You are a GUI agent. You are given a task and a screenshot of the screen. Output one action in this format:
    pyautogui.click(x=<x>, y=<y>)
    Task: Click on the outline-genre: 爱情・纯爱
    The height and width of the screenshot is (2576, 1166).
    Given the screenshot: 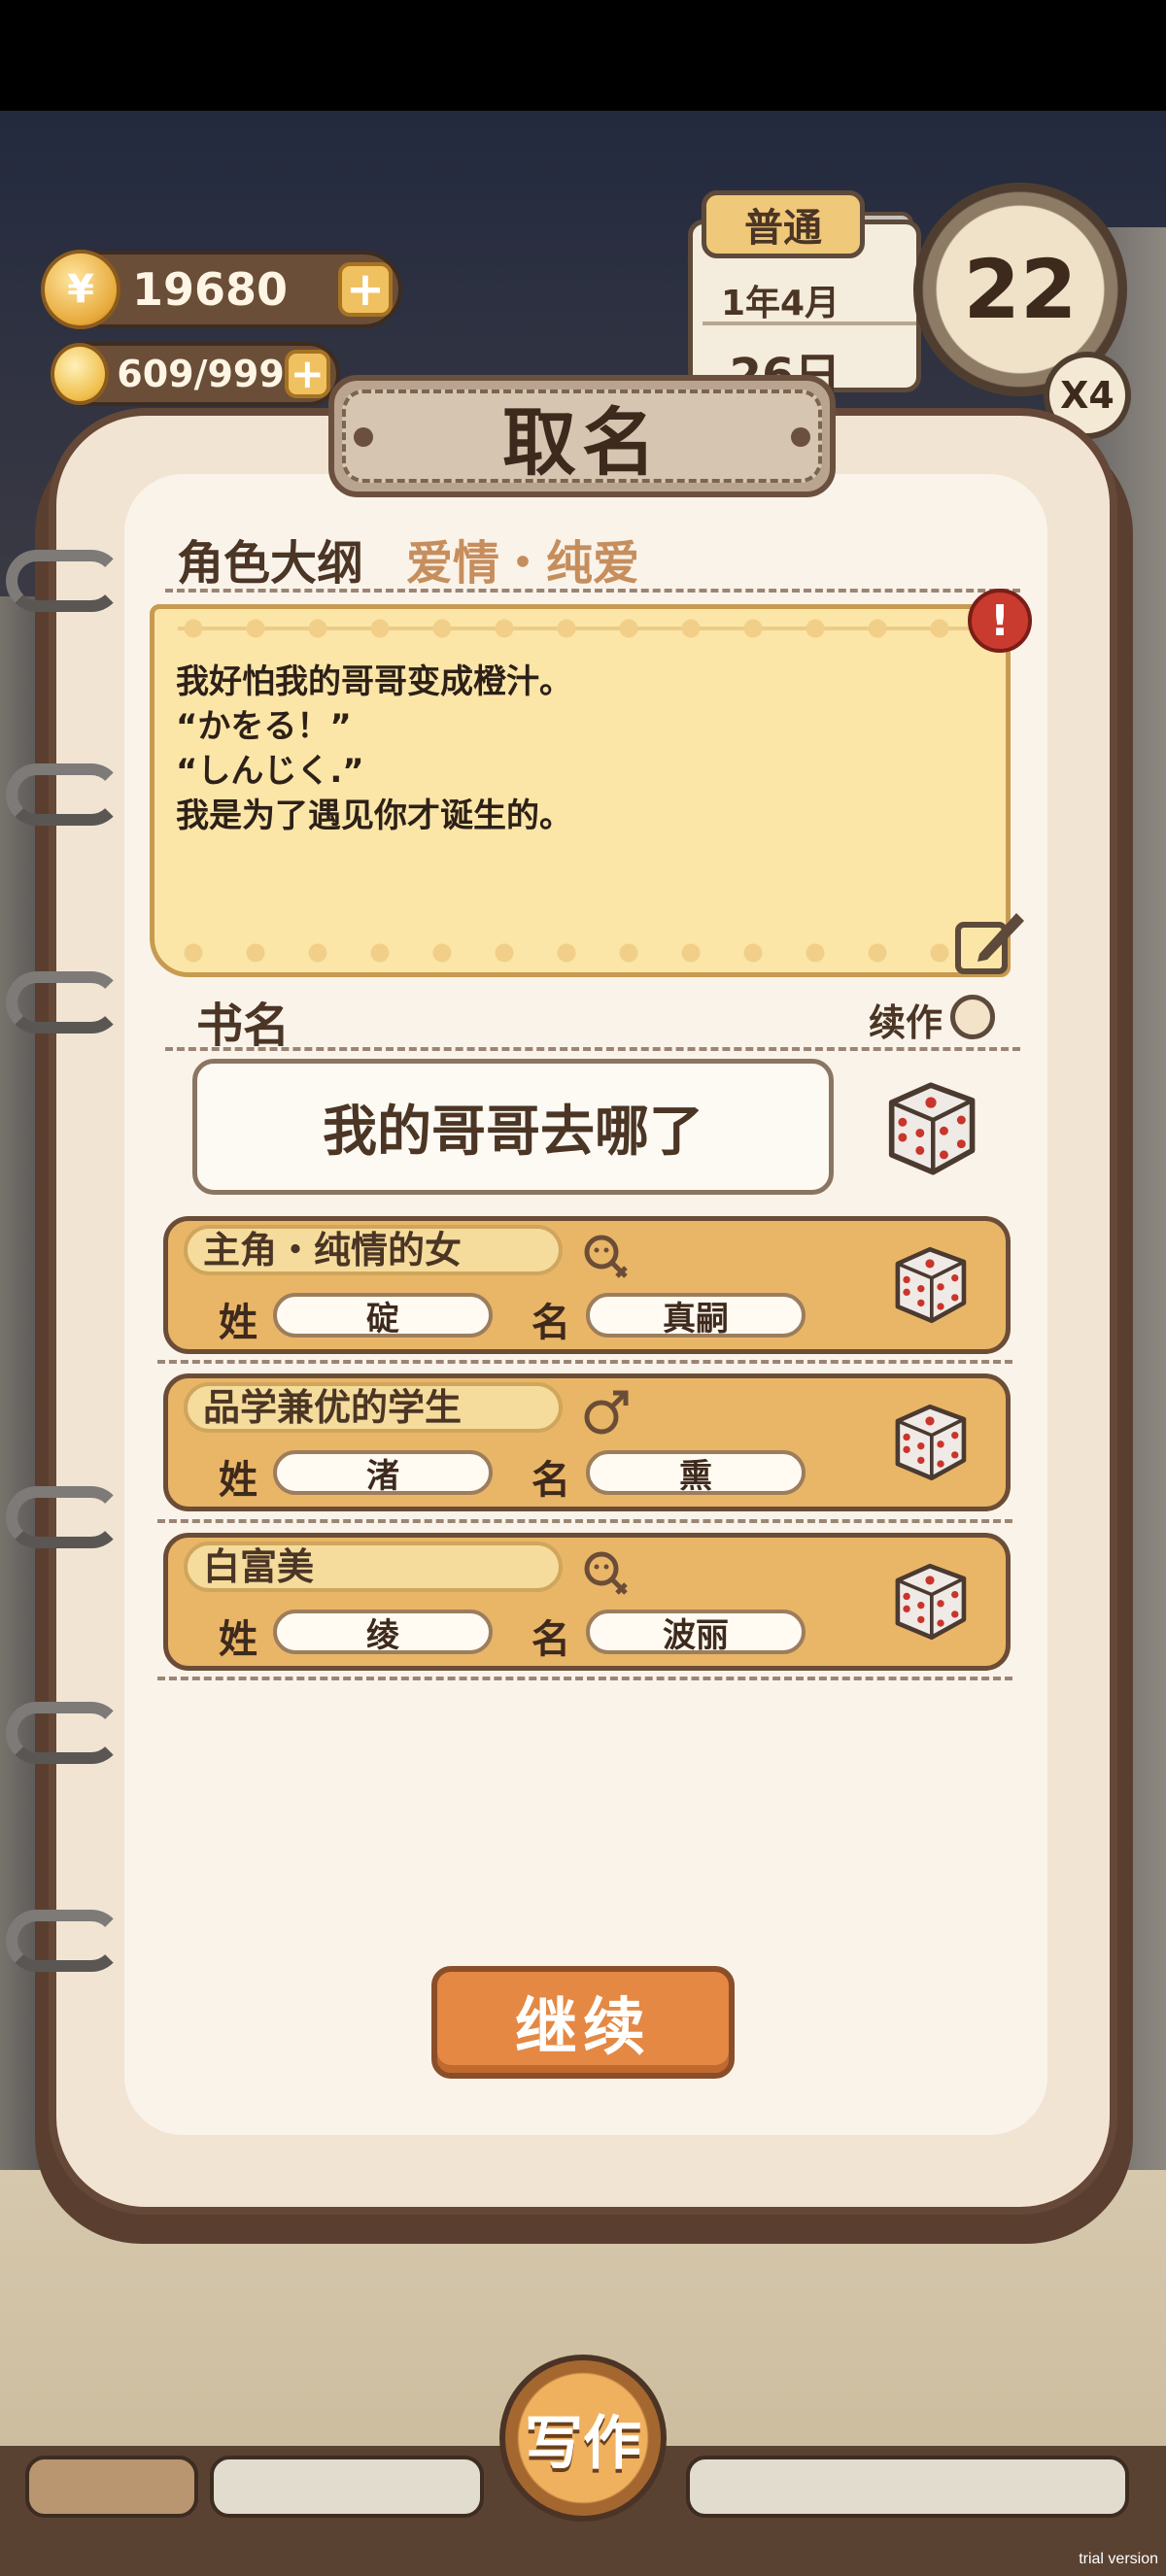 What is the action you would take?
    pyautogui.click(x=523, y=563)
    